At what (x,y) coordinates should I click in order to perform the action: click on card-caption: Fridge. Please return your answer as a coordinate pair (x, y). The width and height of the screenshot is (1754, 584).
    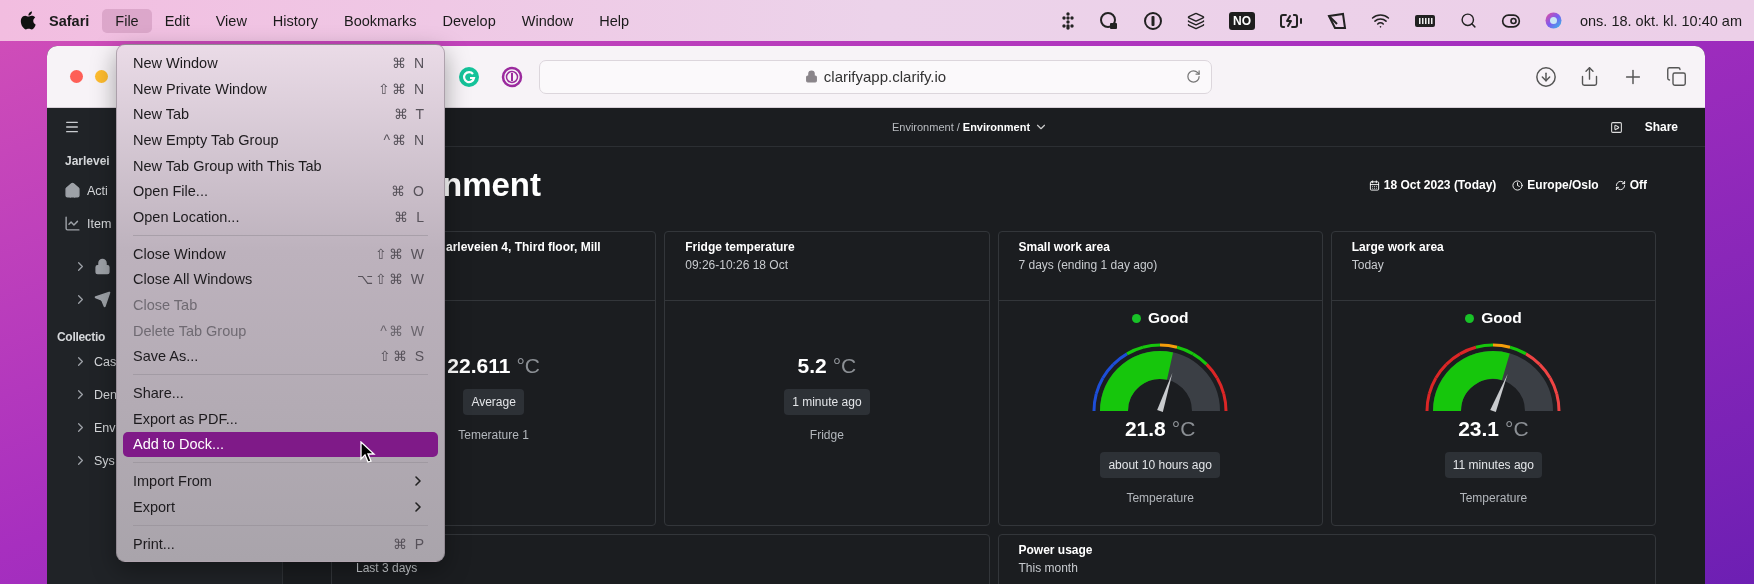
    Looking at the image, I should click on (826, 435).